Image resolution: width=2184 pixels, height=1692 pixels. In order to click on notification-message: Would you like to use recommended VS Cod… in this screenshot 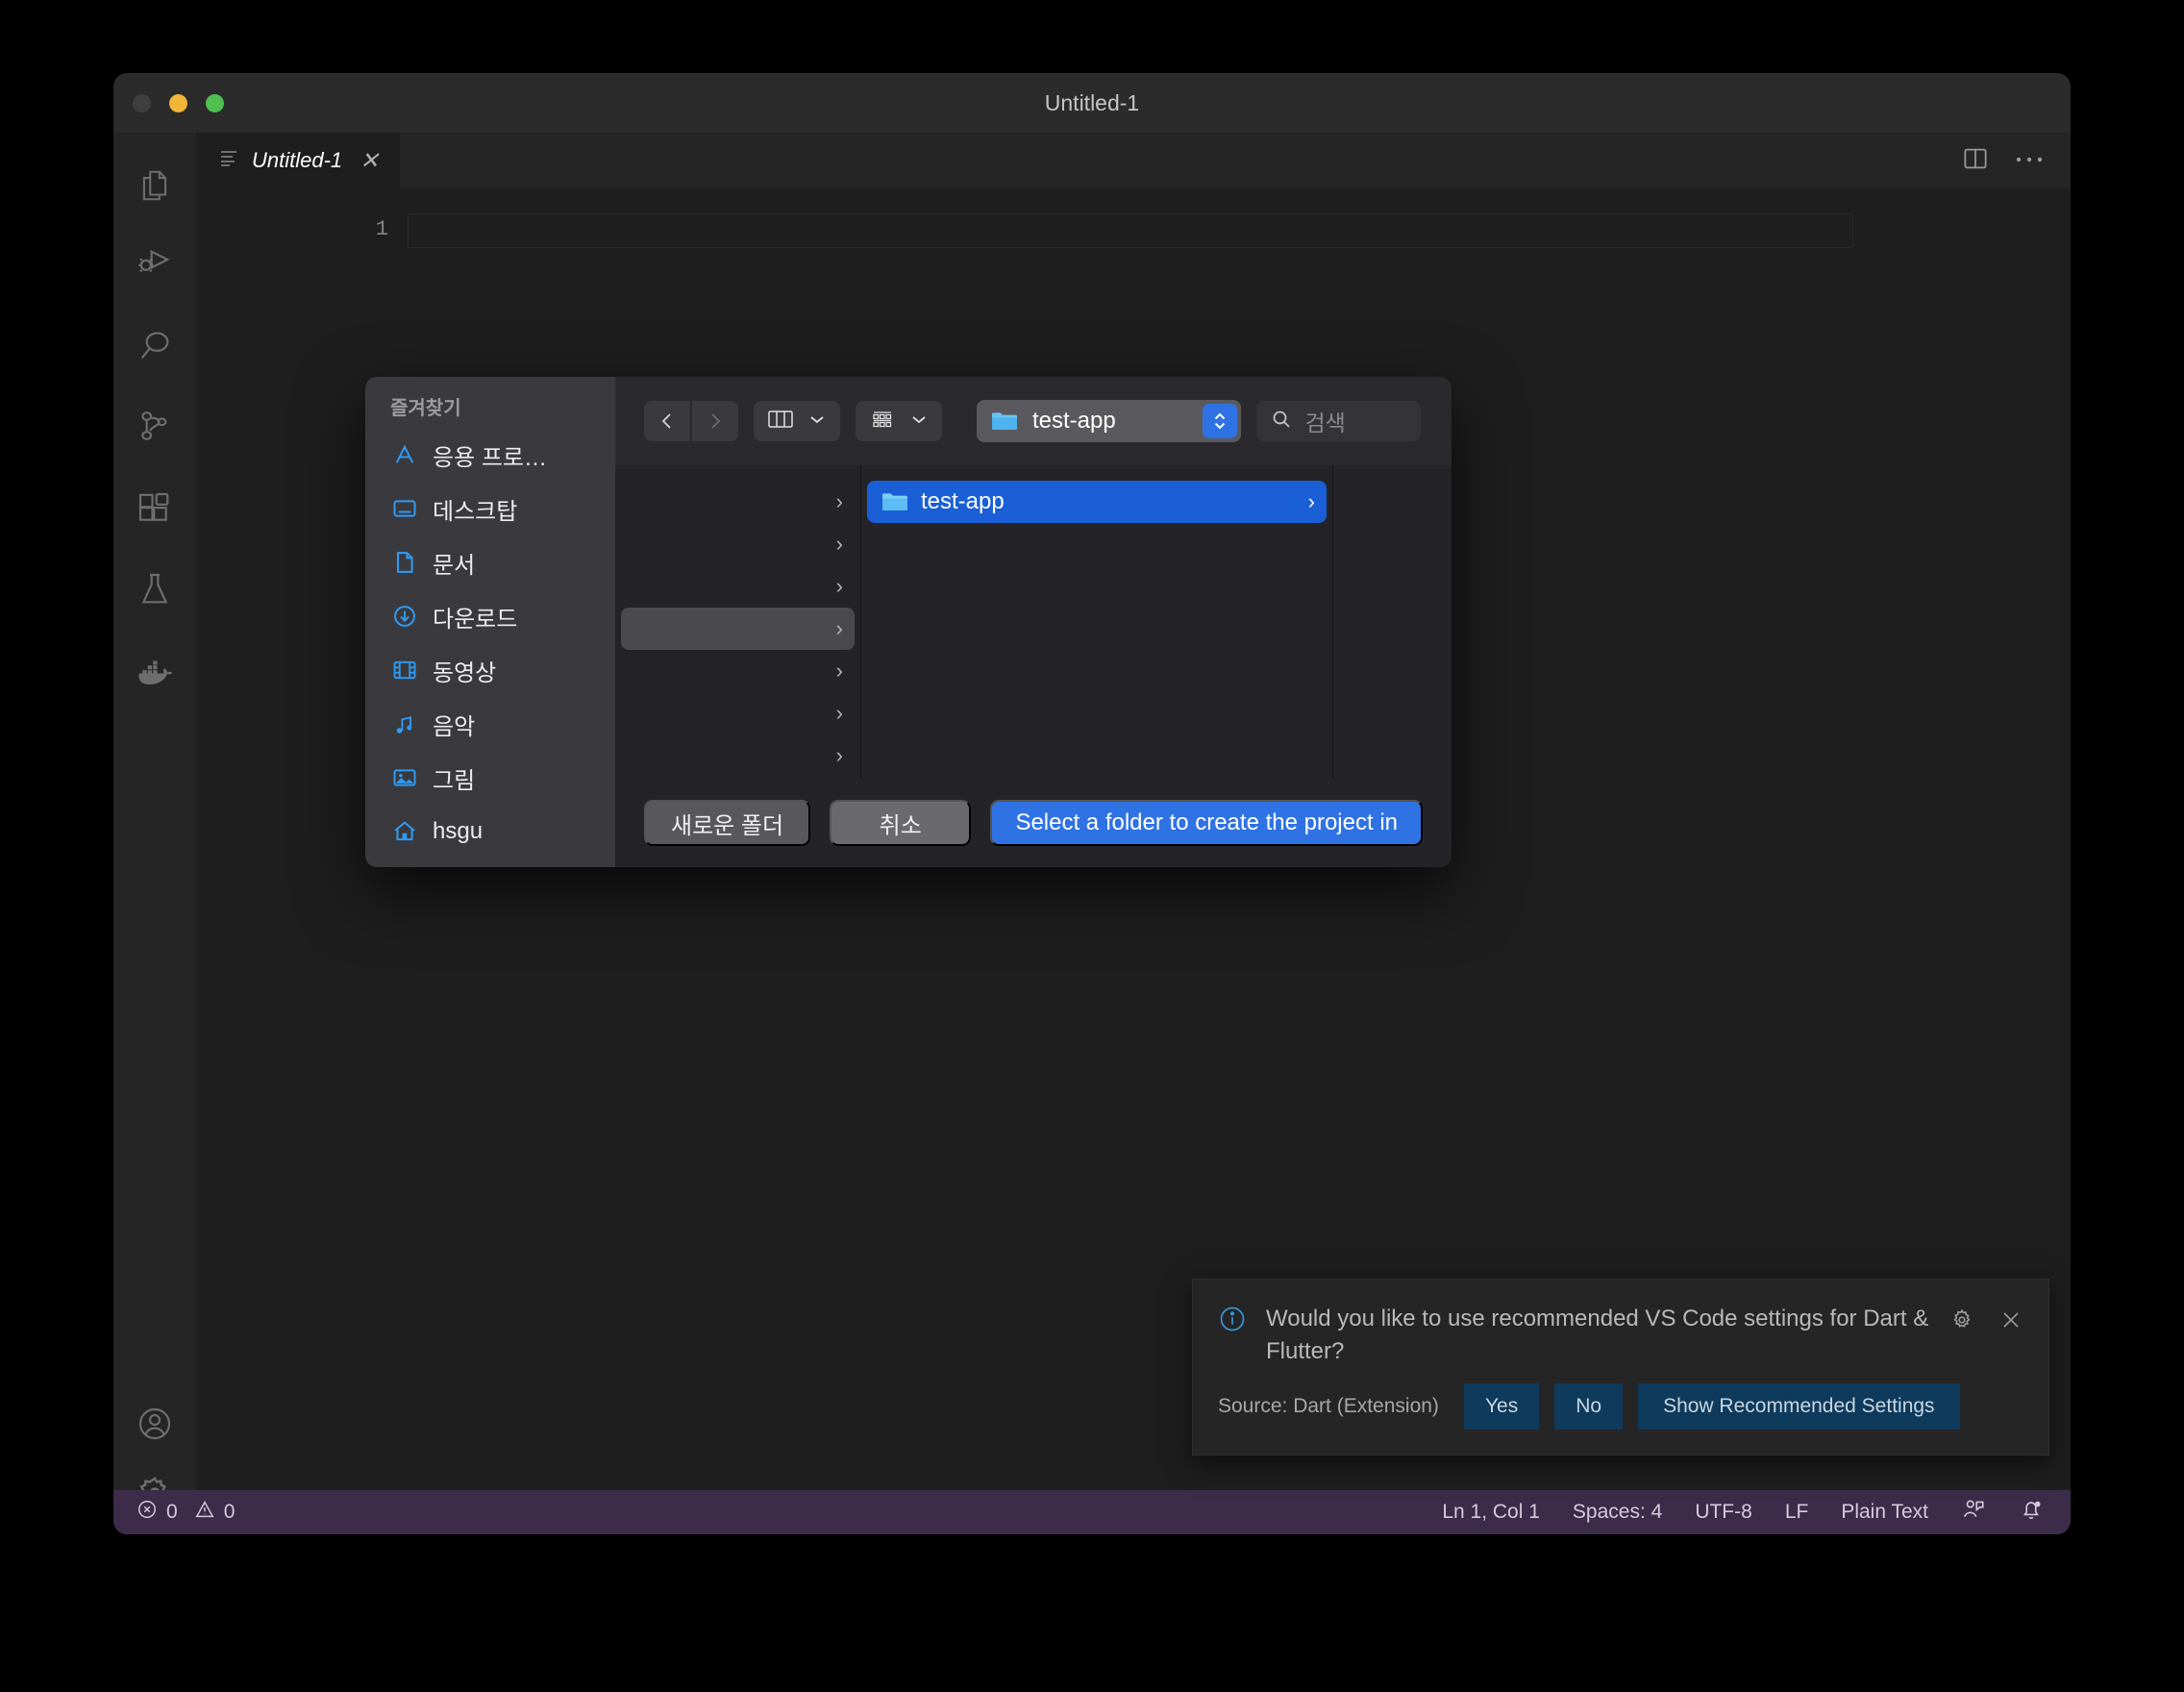, I will do `click(1598, 1335)`.